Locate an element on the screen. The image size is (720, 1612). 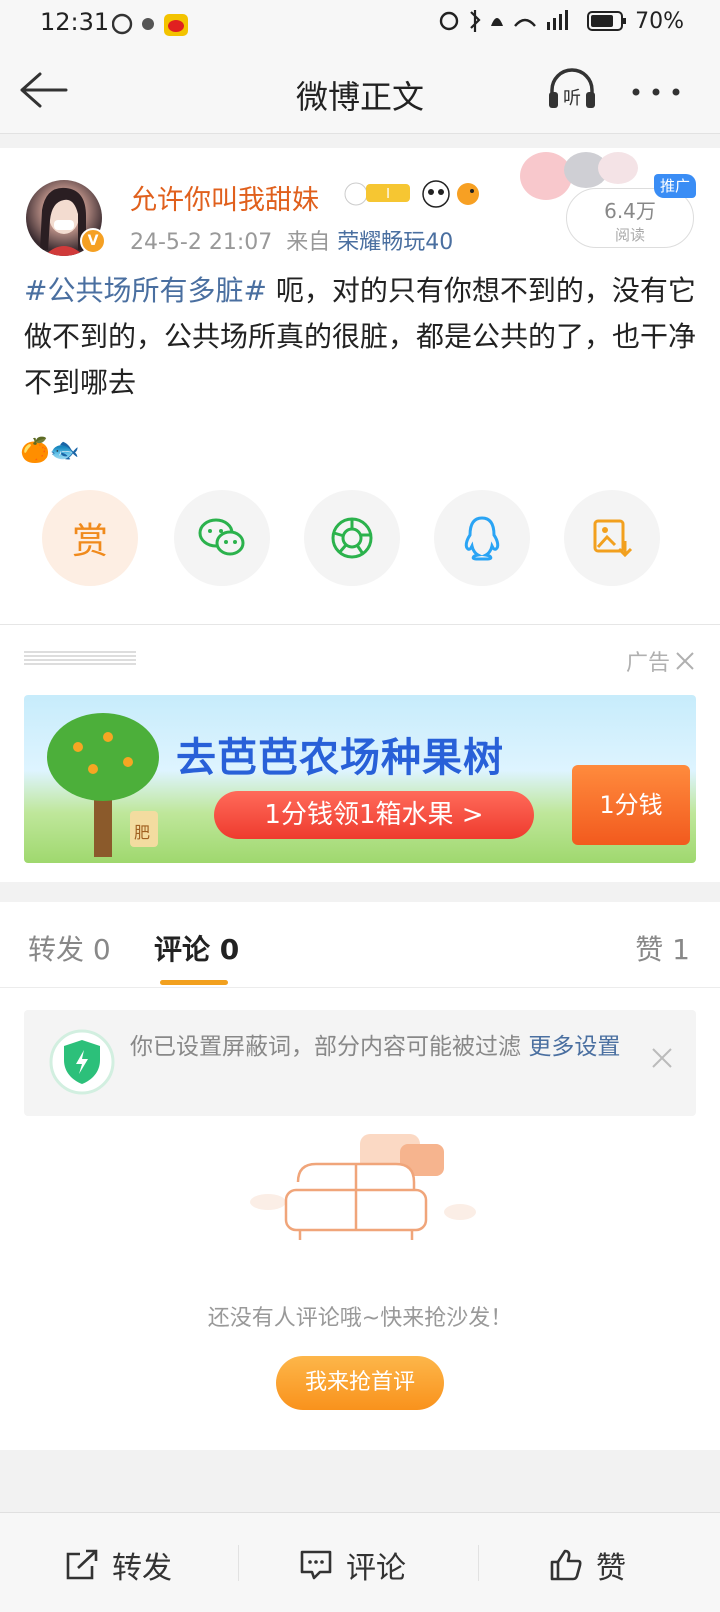
svg-text: Ⅰ is located at coordinates (388, 194).